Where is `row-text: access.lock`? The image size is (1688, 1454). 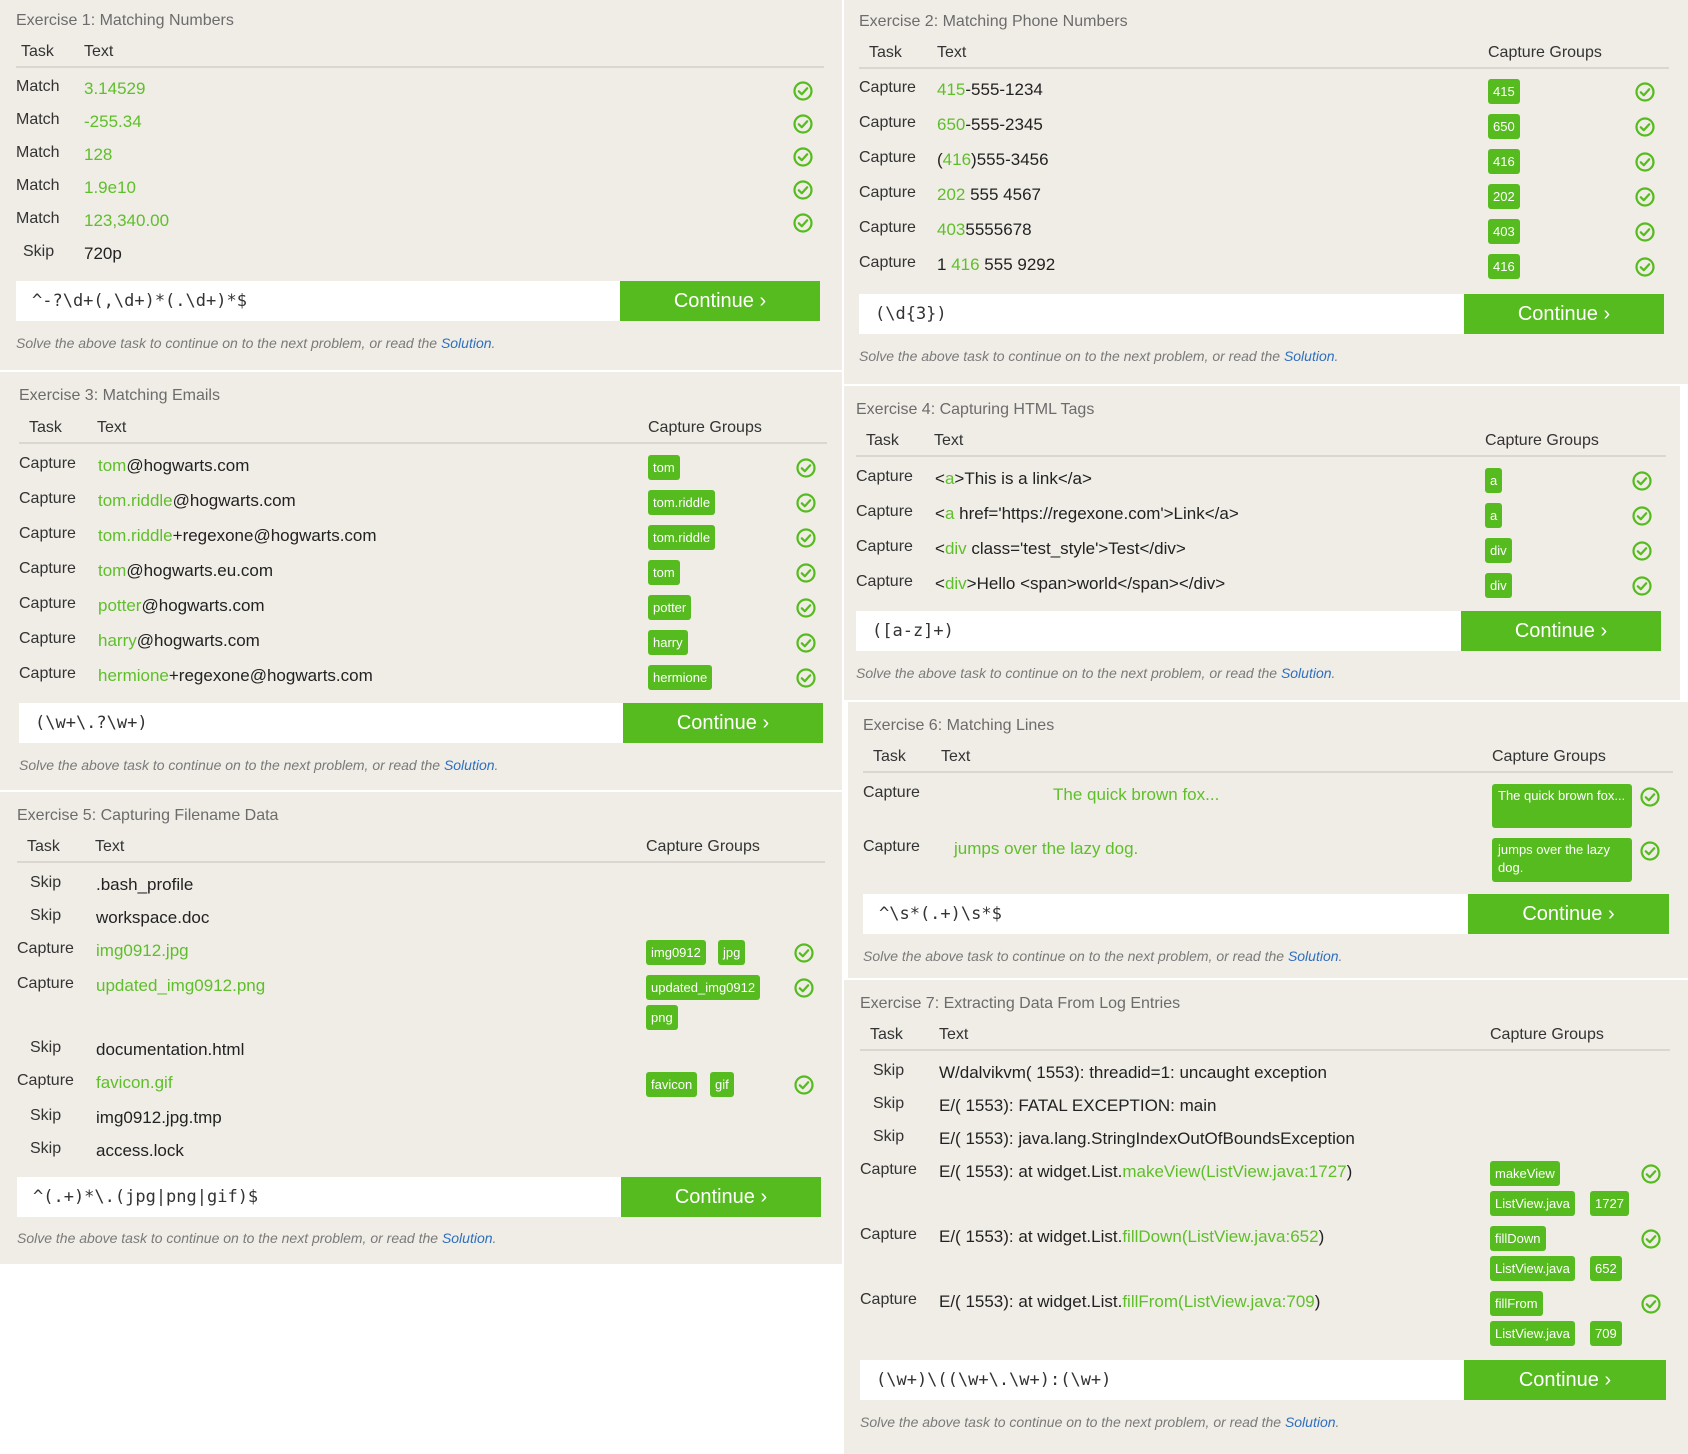 row-text: access.lock is located at coordinates (140, 1150).